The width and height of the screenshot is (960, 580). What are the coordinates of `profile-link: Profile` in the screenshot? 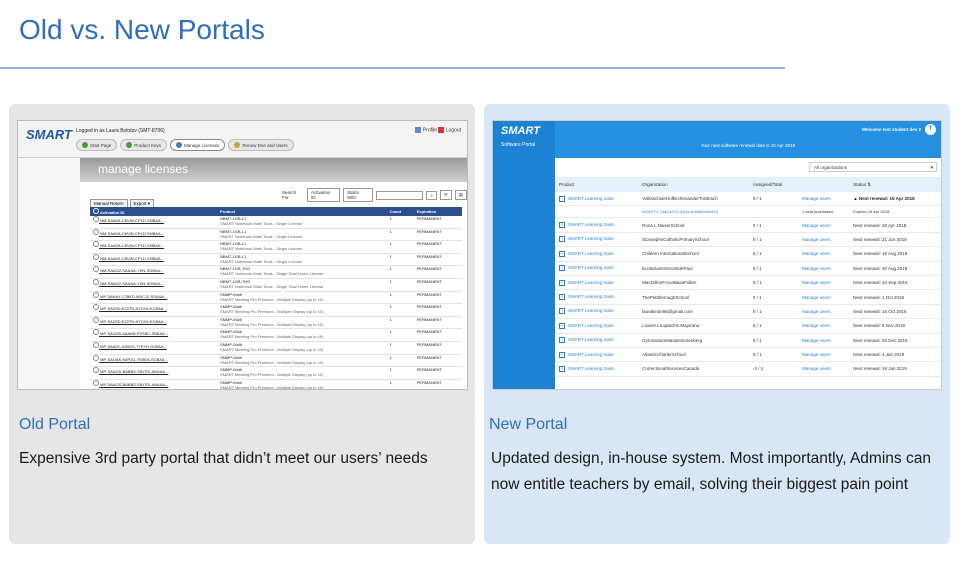 It's located at (425, 130).